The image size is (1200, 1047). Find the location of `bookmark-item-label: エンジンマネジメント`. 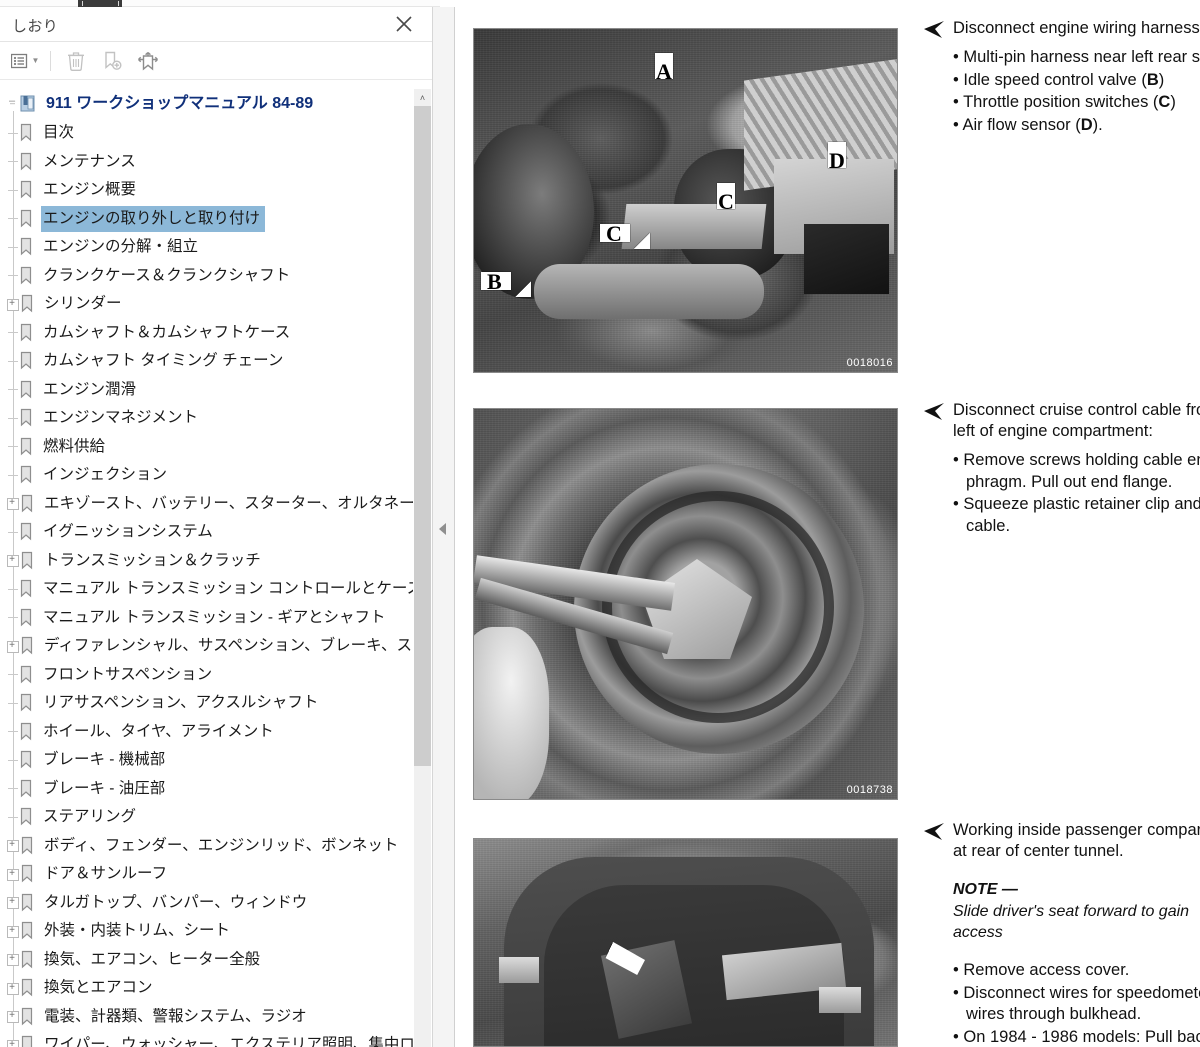

bookmark-item-label: エンジンマネジメント is located at coordinates (121, 418).